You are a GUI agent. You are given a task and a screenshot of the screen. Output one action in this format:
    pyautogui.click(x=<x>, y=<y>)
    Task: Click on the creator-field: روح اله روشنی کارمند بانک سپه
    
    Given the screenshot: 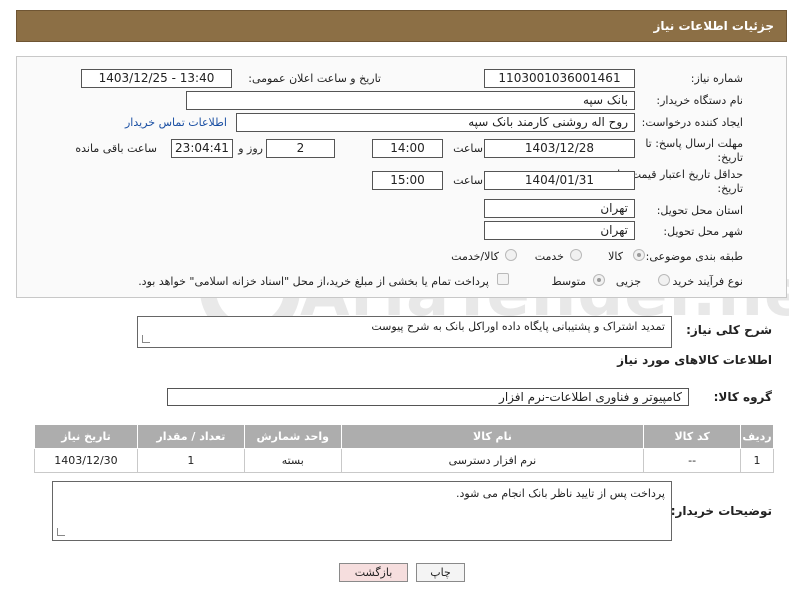 What is the action you would take?
    pyautogui.click(x=435, y=122)
    